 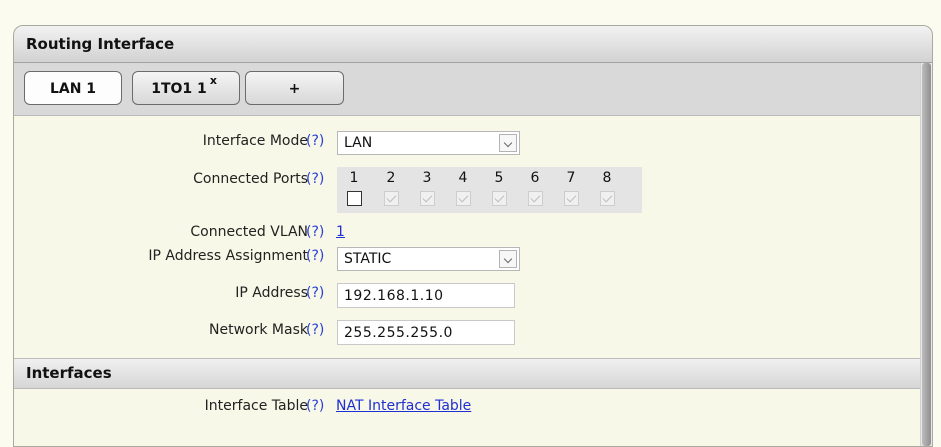 What do you see at coordinates (428, 143) in the screenshot?
I see `interface-mode-select: LAN` at bounding box center [428, 143].